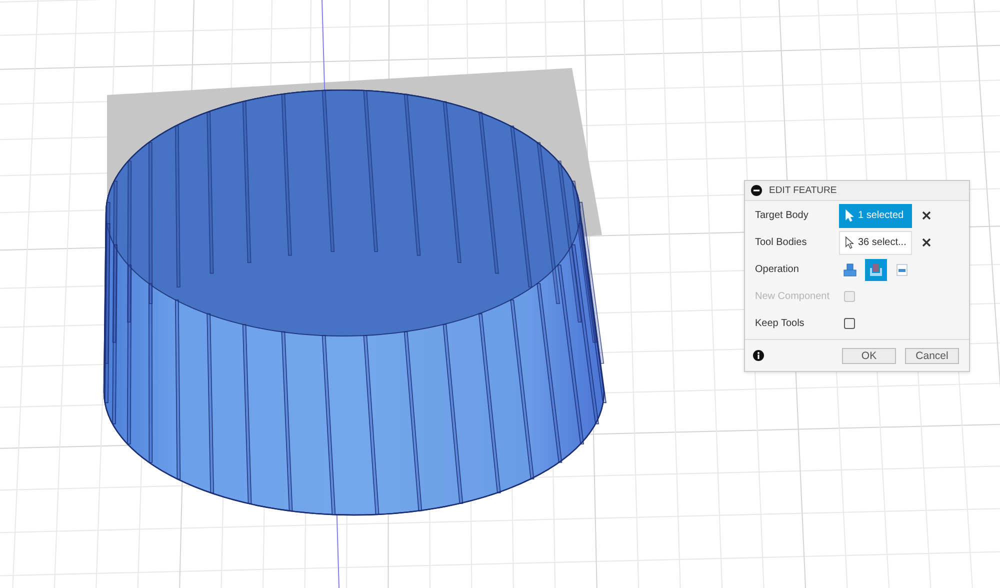 The height and width of the screenshot is (588, 1000). I want to click on ok-button: OK, so click(869, 356).